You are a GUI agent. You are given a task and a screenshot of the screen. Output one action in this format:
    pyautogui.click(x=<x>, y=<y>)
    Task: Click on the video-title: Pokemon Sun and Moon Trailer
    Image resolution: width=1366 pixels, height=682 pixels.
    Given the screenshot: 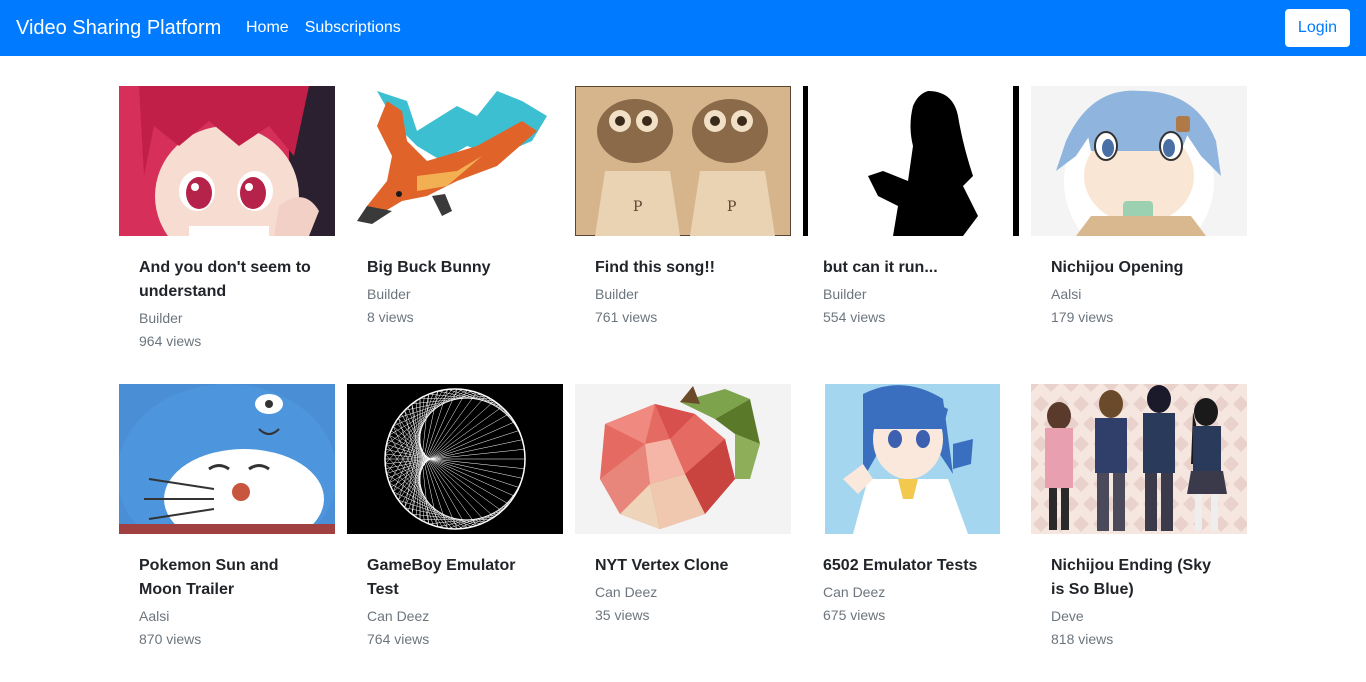 What is the action you would take?
    pyautogui.click(x=227, y=578)
    